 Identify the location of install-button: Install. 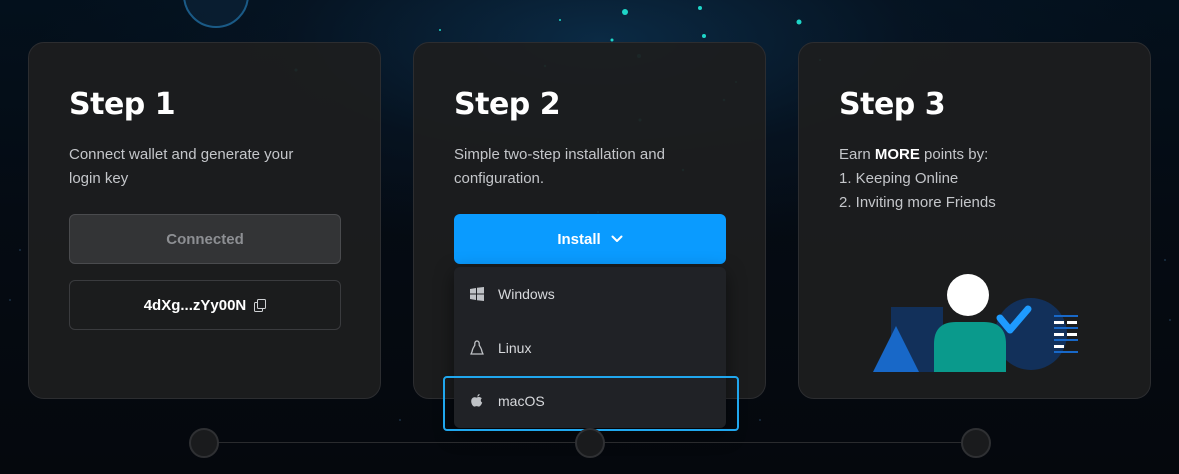
(590, 239).